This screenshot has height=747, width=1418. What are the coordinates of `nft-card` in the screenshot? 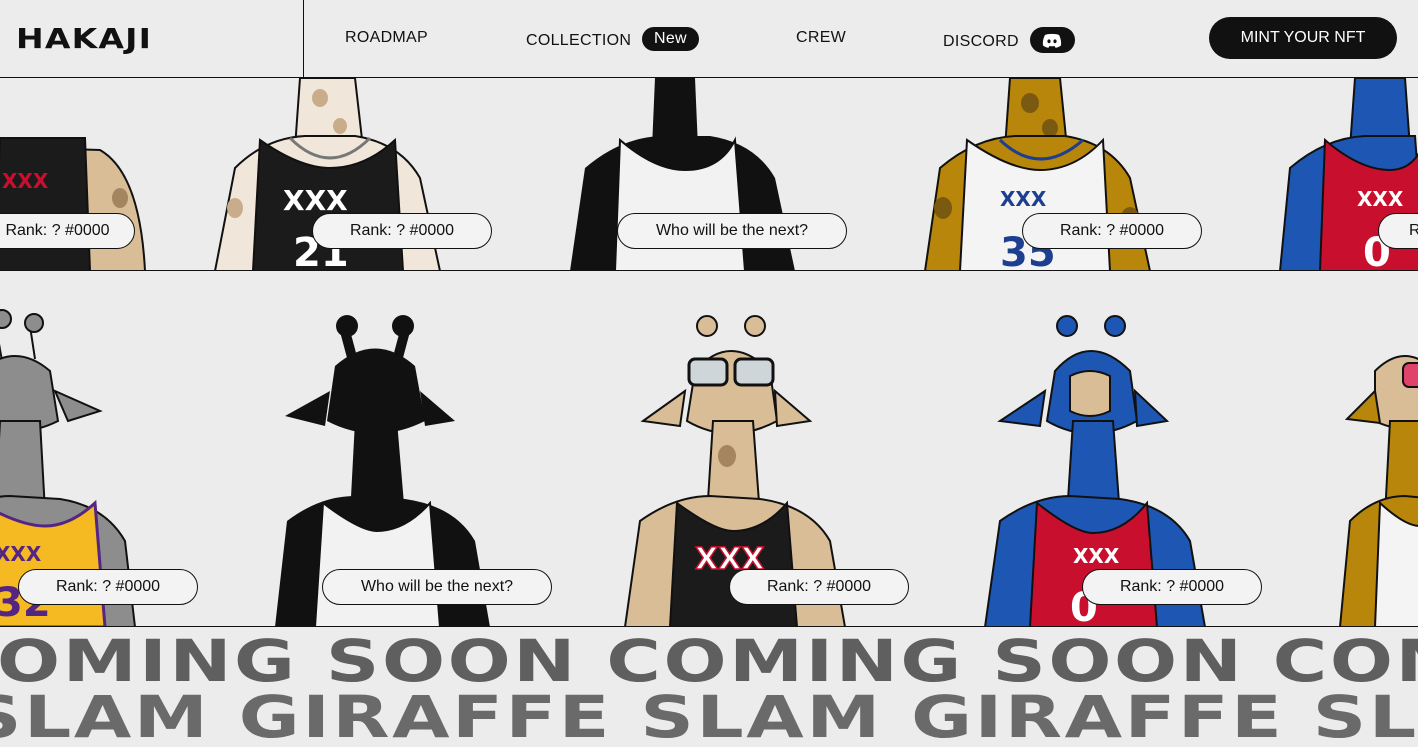 It's located at (1376, 448).